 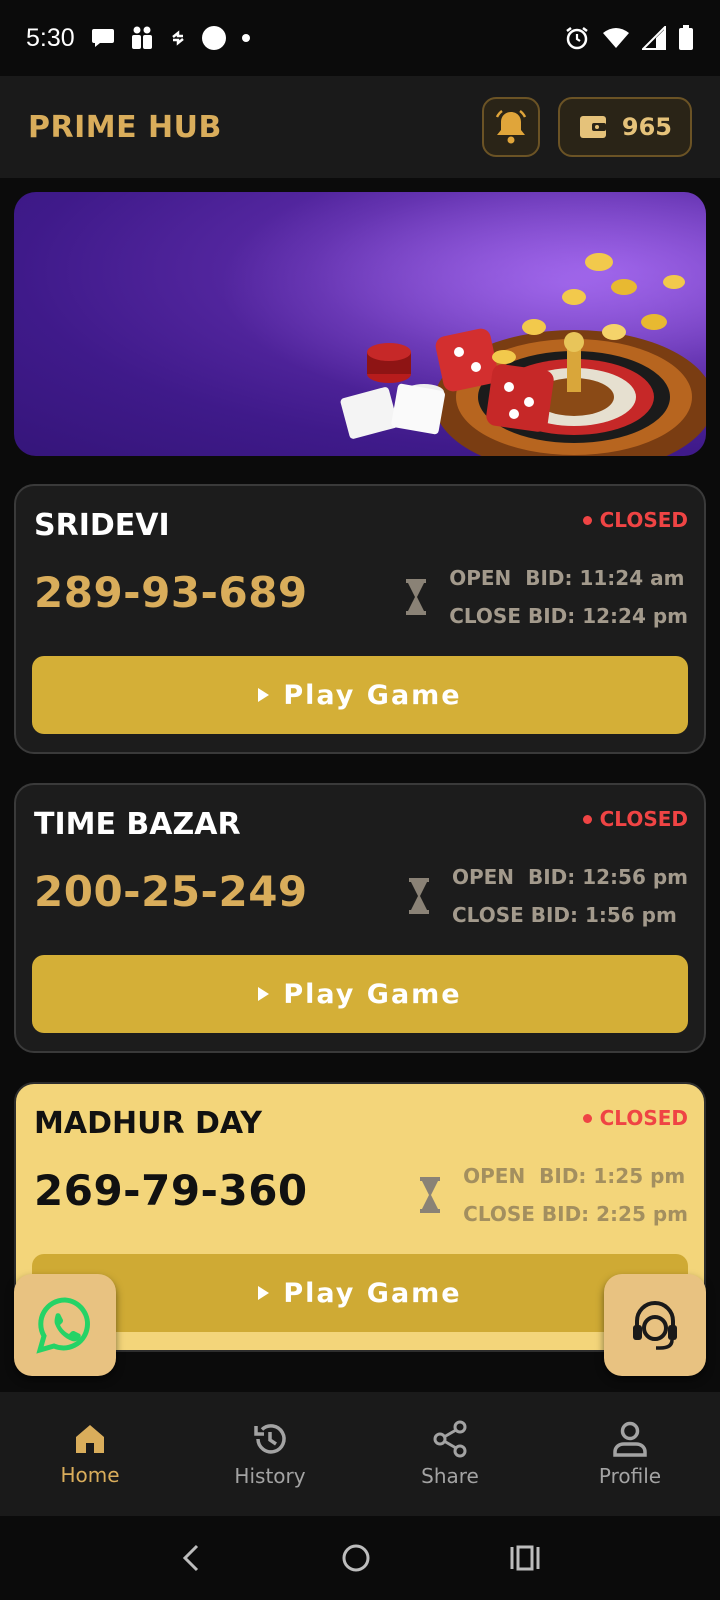 What do you see at coordinates (360, 38) in the screenshot?
I see `status-bar: 5:30` at bounding box center [360, 38].